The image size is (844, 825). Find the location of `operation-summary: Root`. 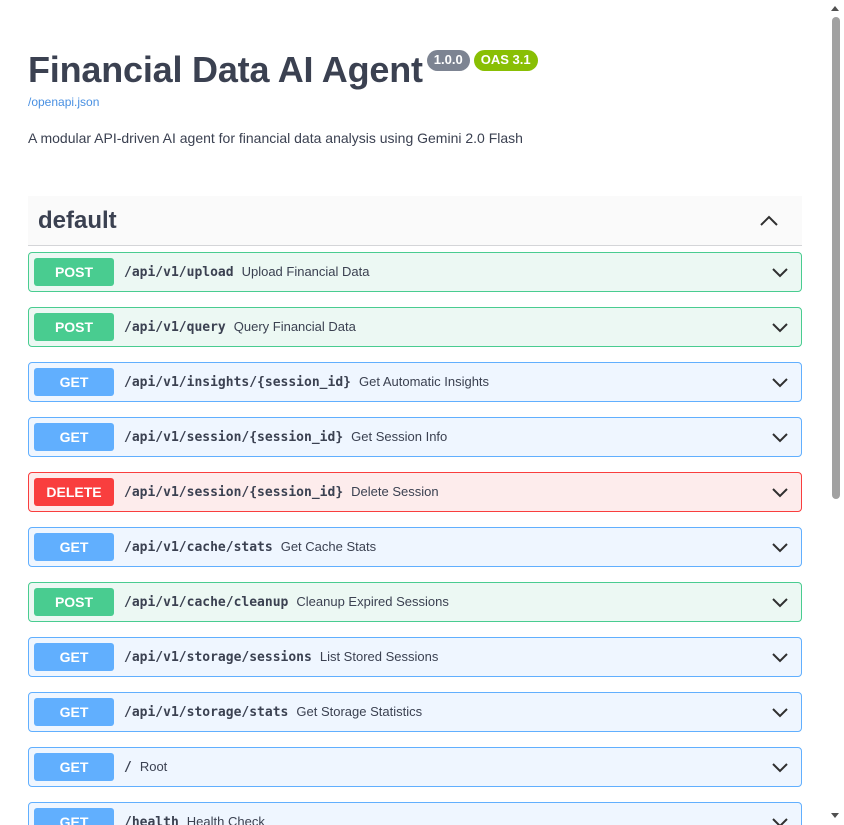

operation-summary: Root is located at coordinates (153, 766).